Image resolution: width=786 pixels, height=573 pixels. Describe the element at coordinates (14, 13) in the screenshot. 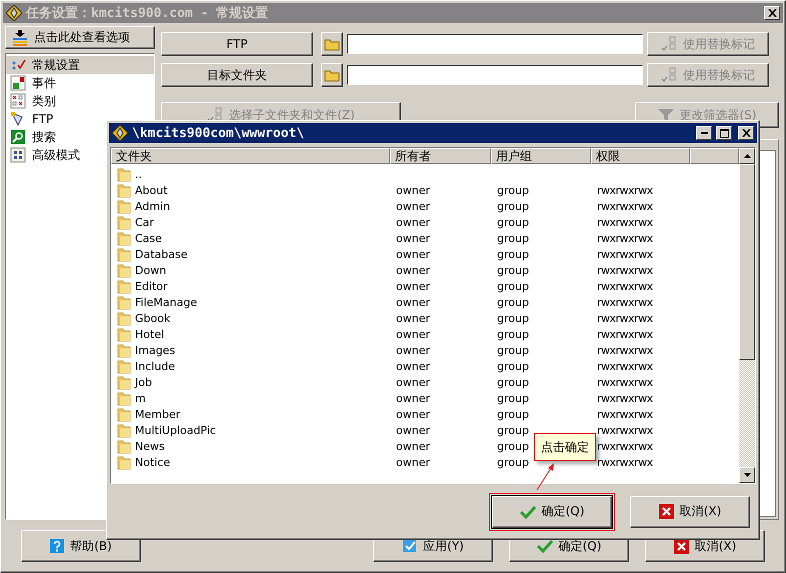

I see `app-icon` at that location.